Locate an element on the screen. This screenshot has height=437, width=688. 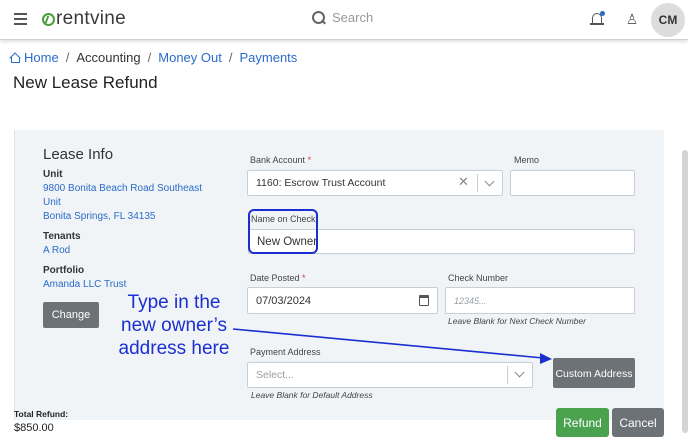
rentvine-logo-icon is located at coordinates (48, 19).